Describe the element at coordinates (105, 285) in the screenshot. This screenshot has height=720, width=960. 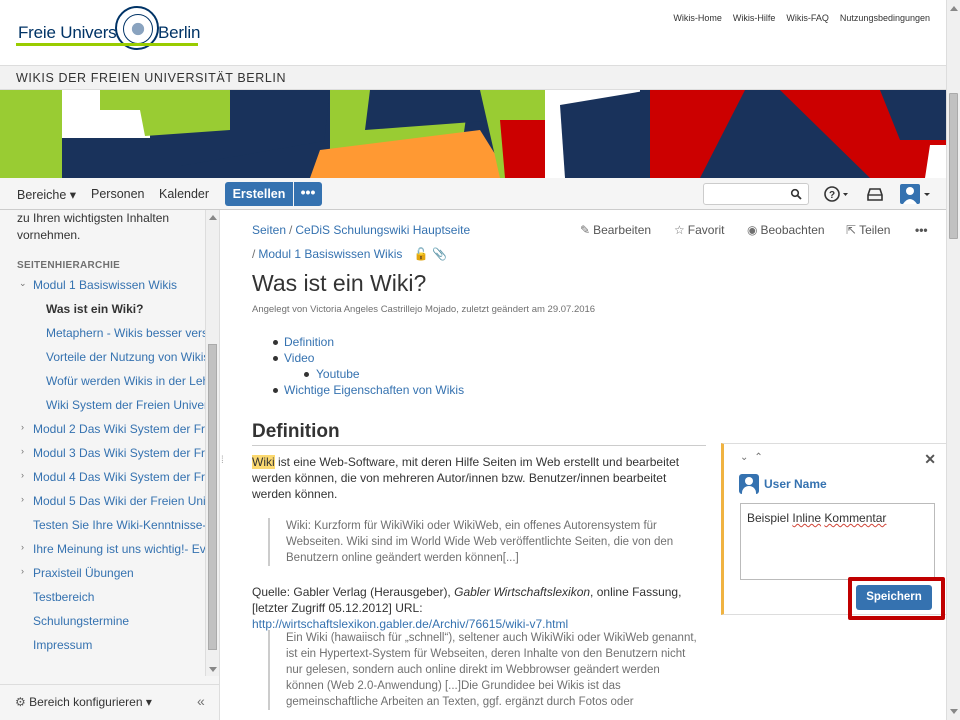
I see `tree-item-modul-1: Modul 1 Basiswissen Wikis` at that location.